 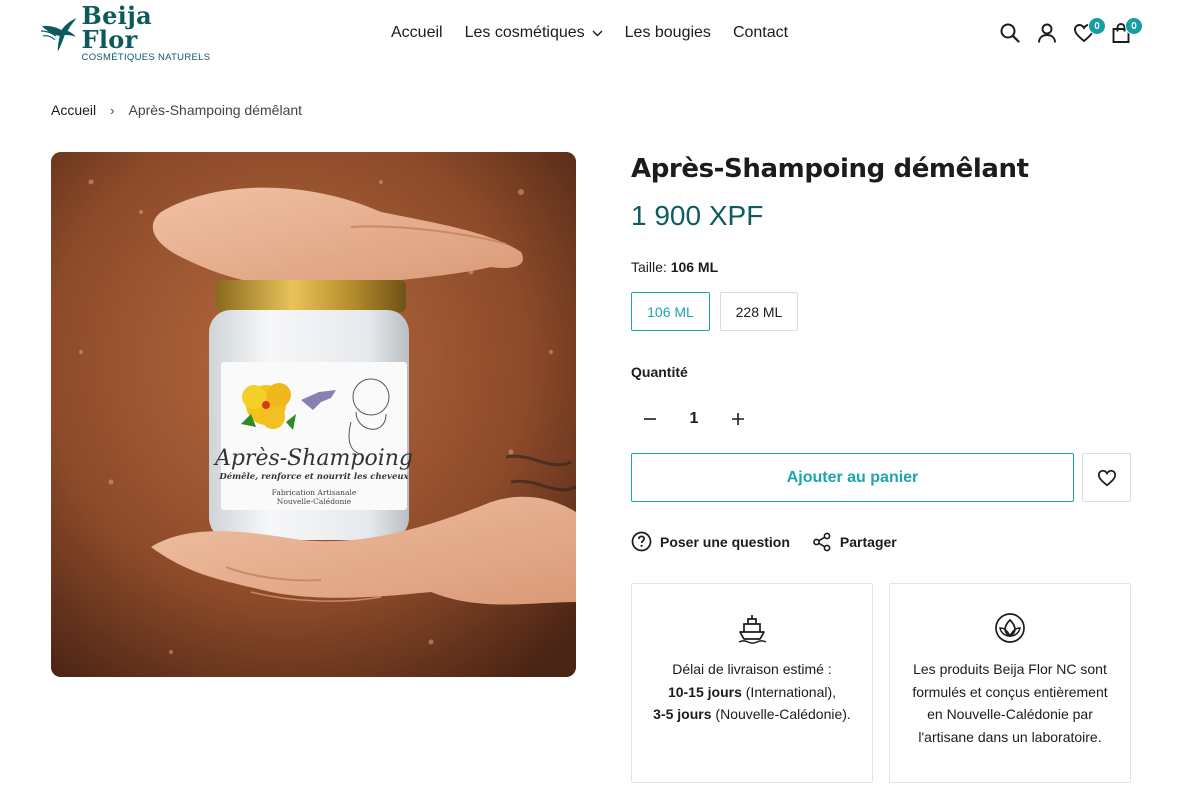 I want to click on plus-icon, so click(x=738, y=419).